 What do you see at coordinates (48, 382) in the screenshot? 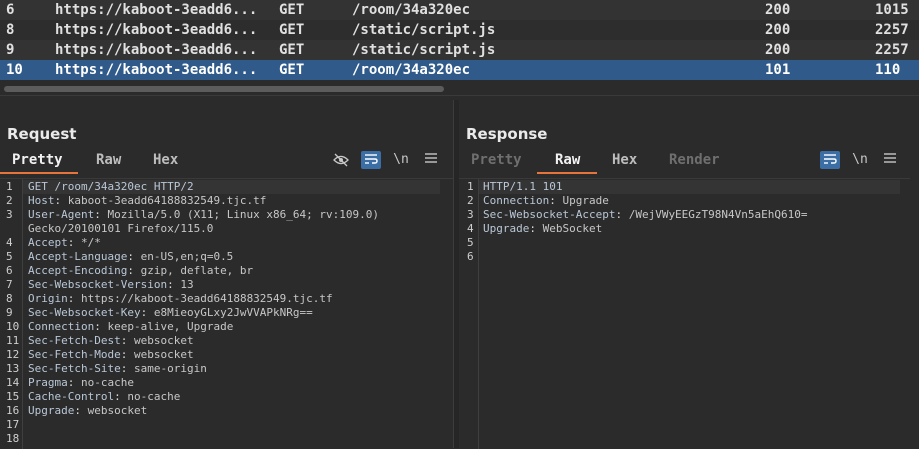
I see `header-name: Pragma` at bounding box center [48, 382].